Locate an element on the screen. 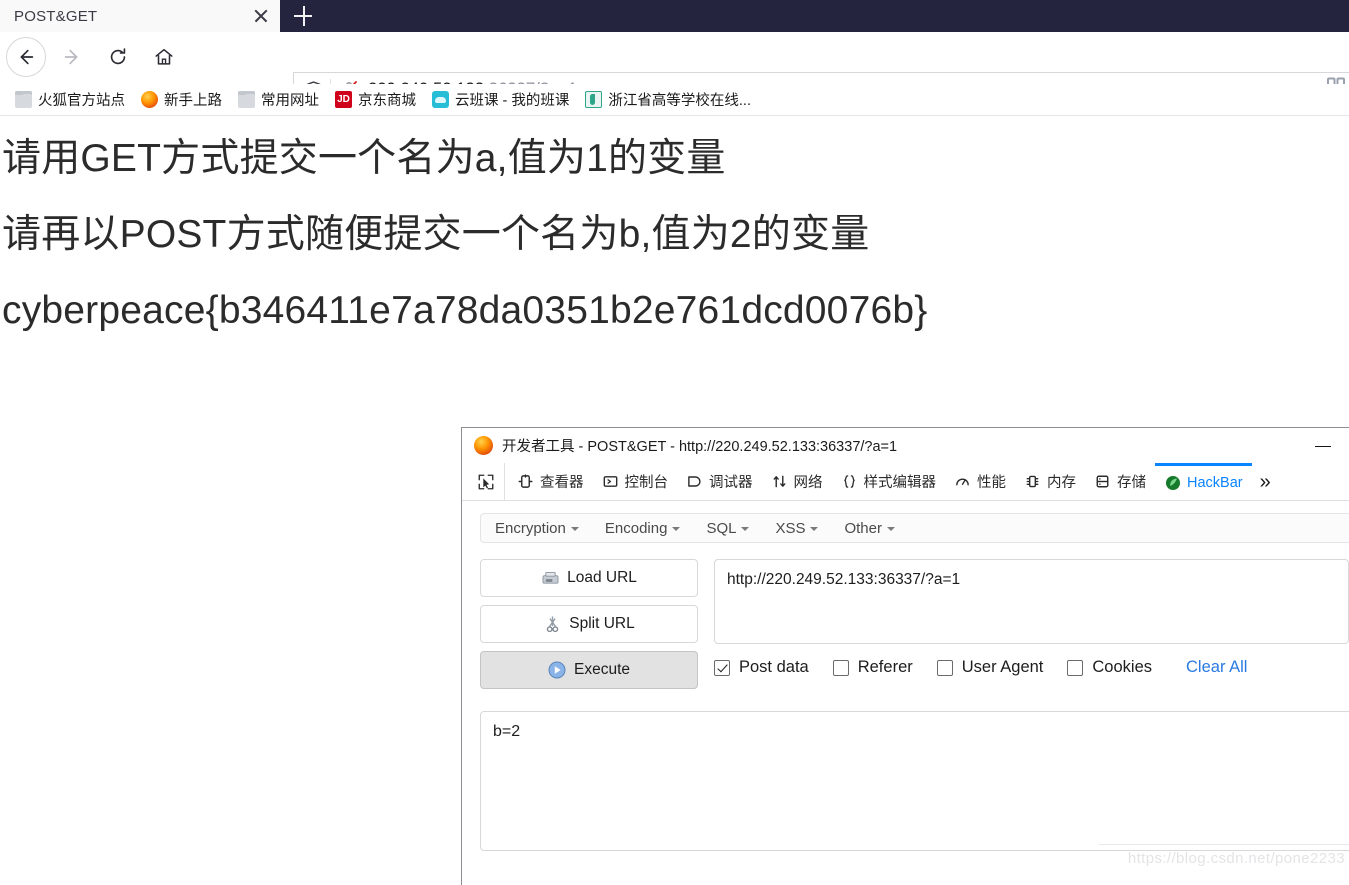 This screenshot has height=885, width=1349. reload-button is located at coordinates (118, 57).